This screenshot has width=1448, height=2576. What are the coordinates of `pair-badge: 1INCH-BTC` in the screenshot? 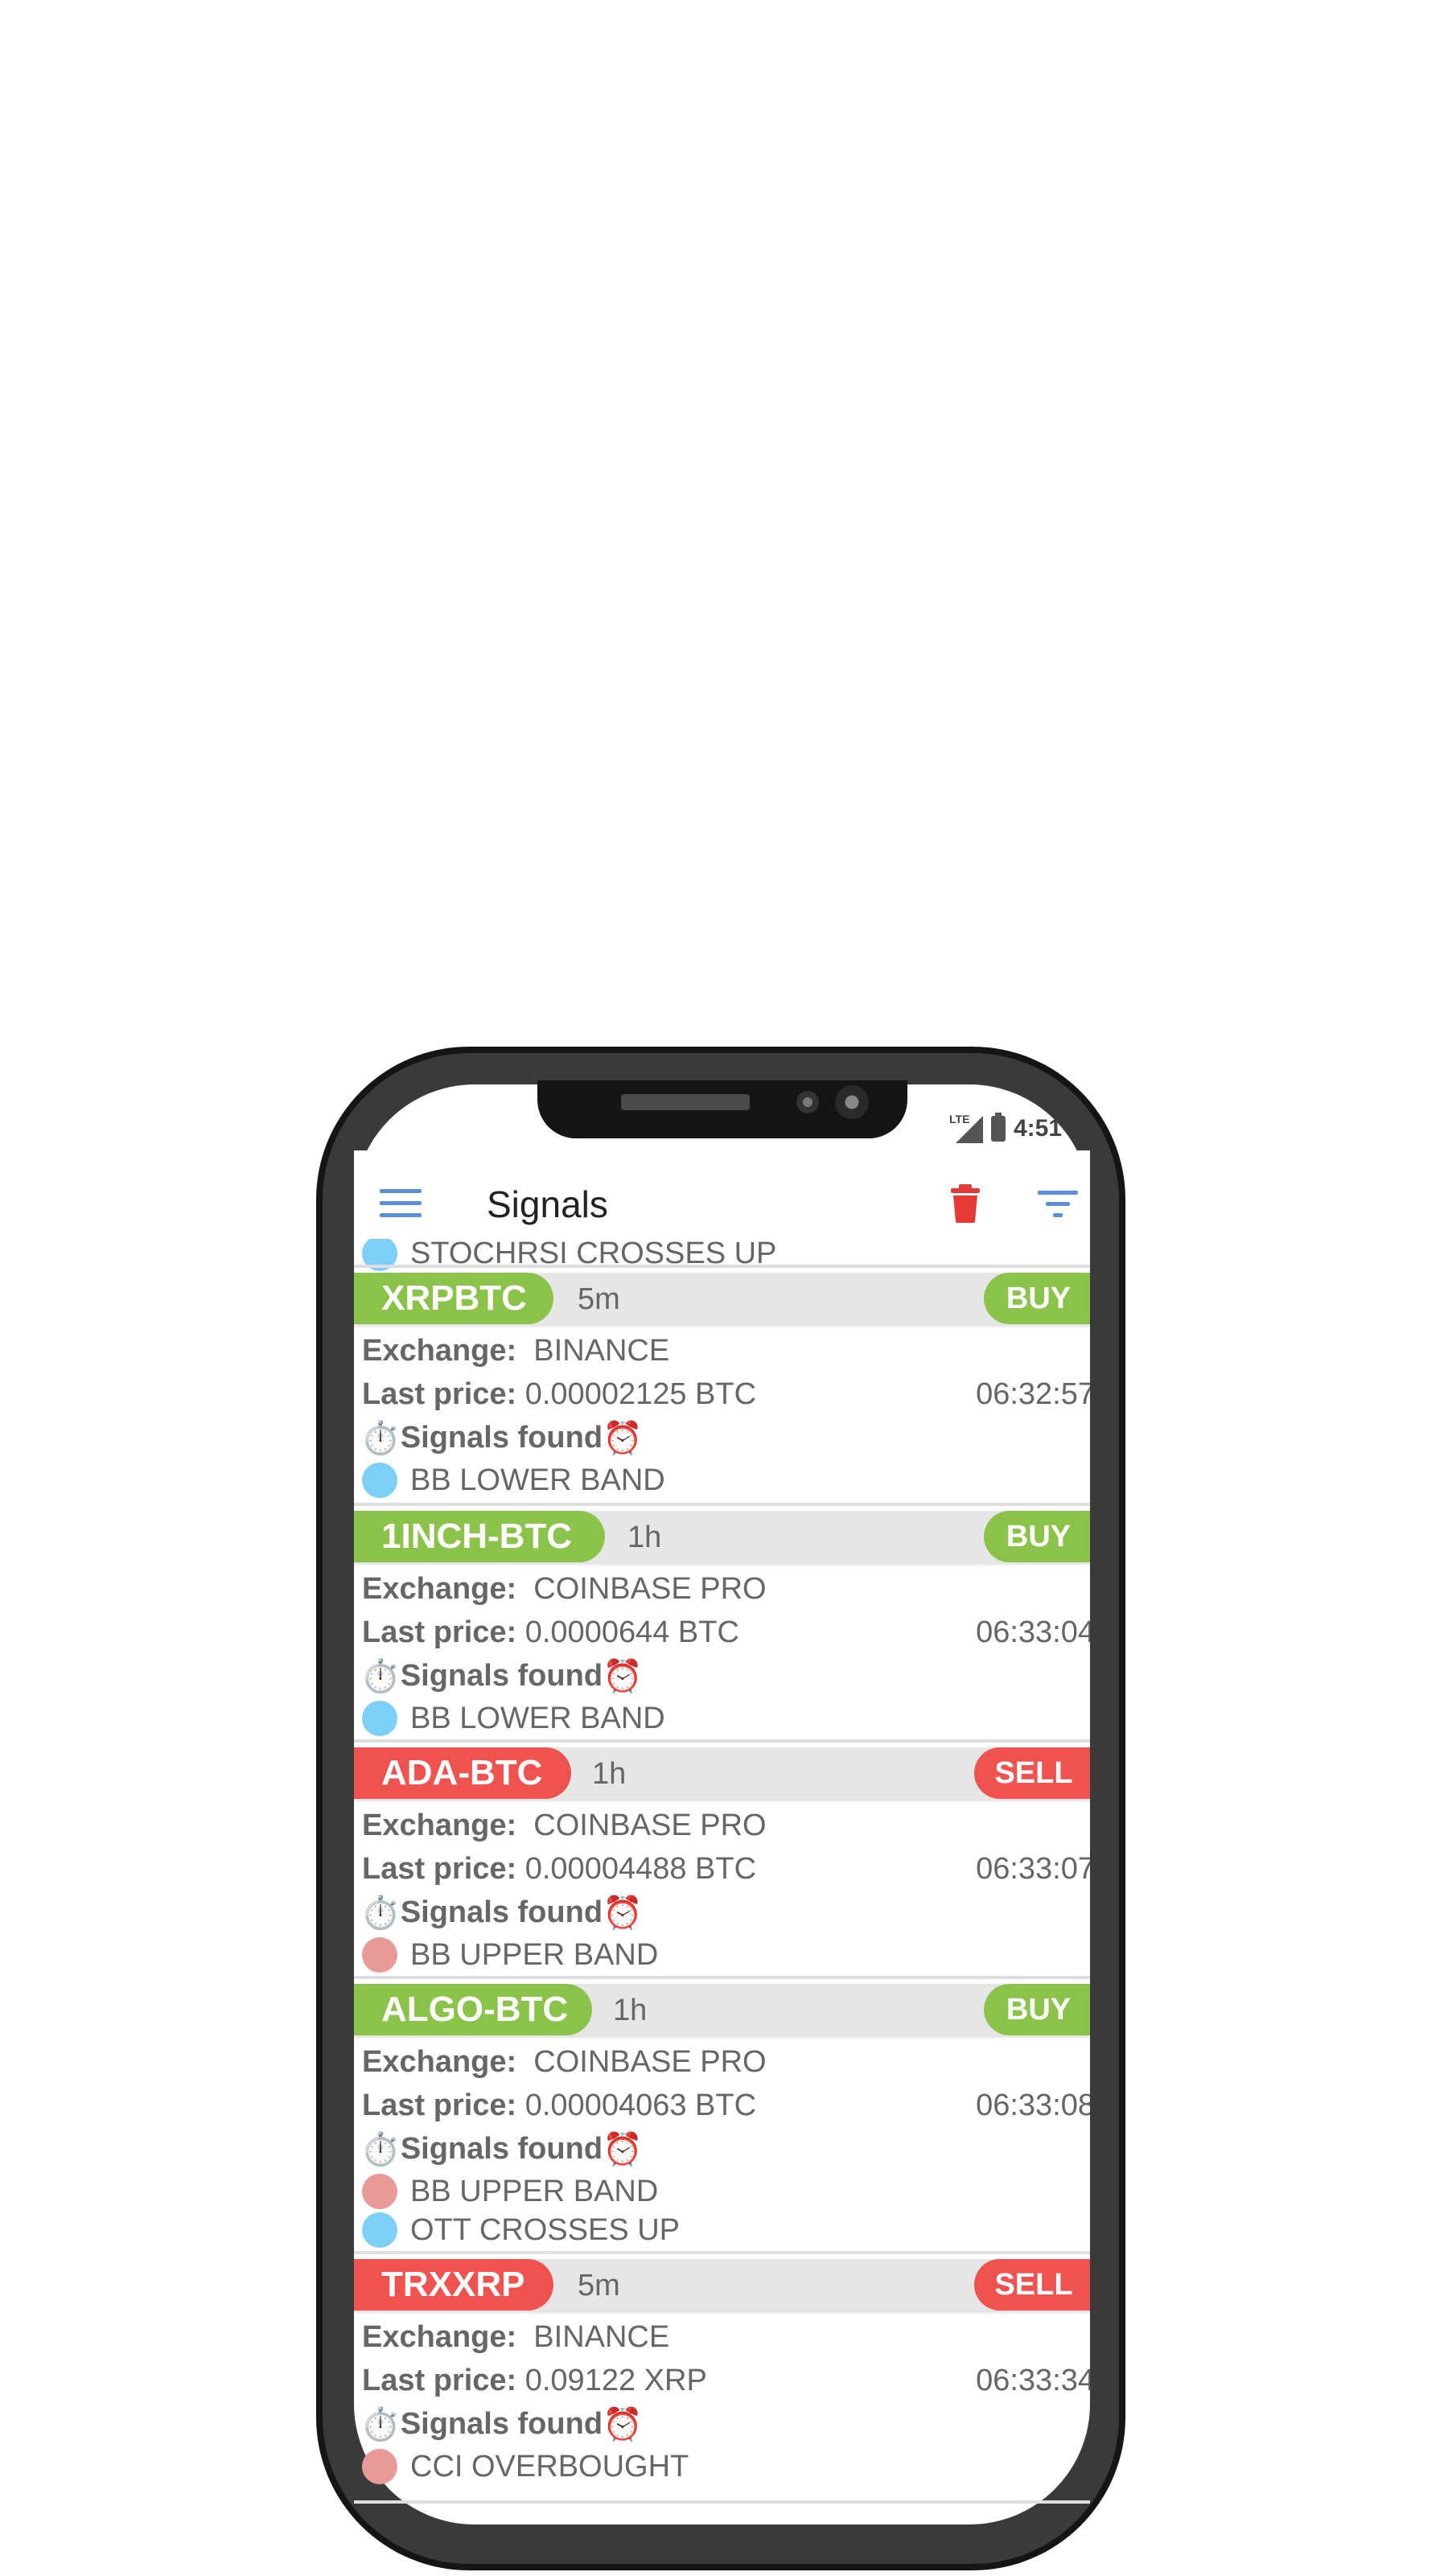 It's located at (479, 1536).